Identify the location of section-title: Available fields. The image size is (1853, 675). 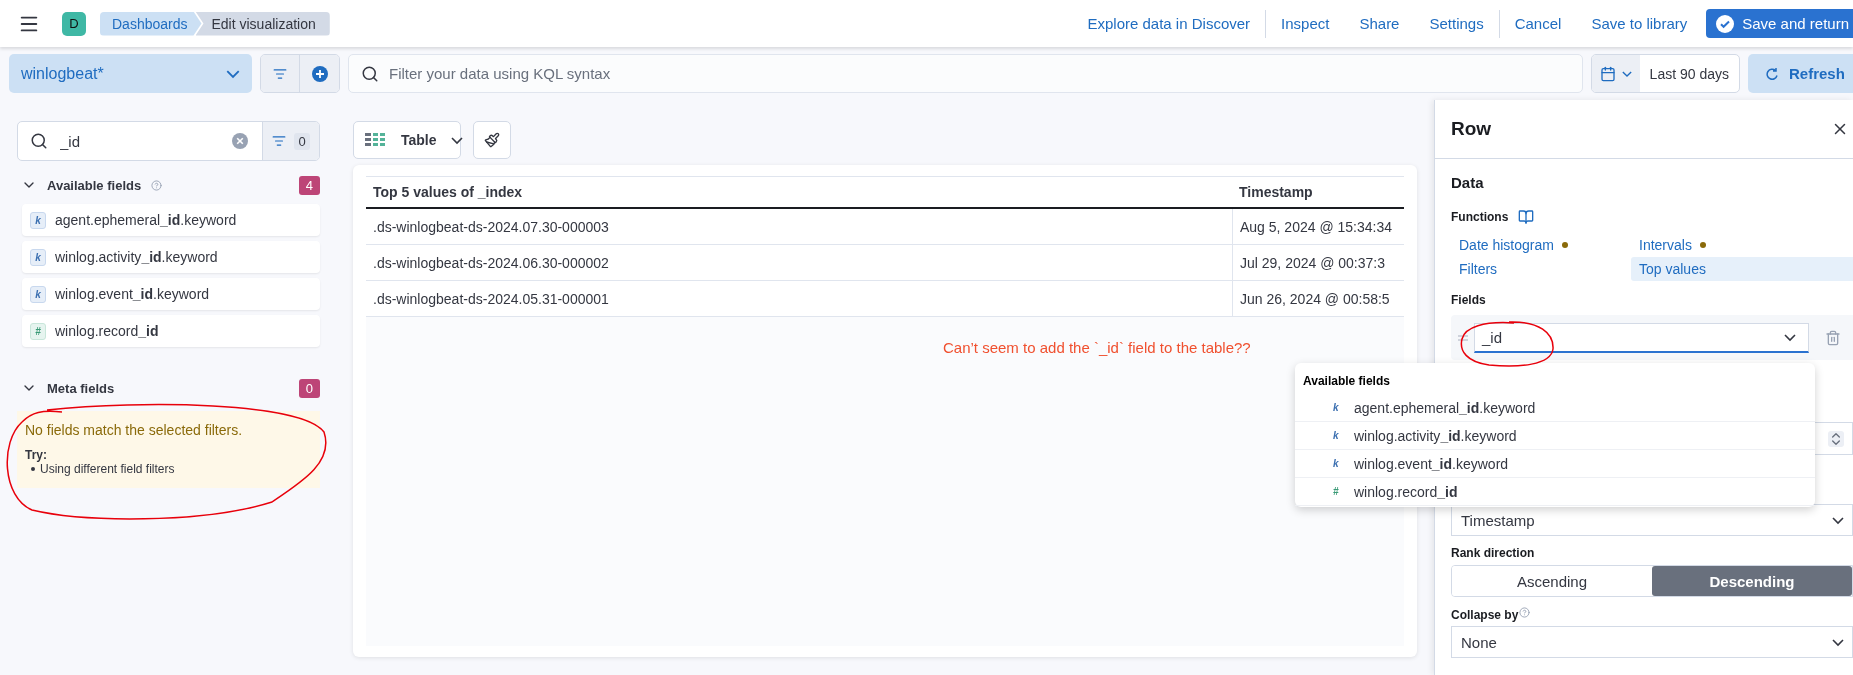
(94, 185).